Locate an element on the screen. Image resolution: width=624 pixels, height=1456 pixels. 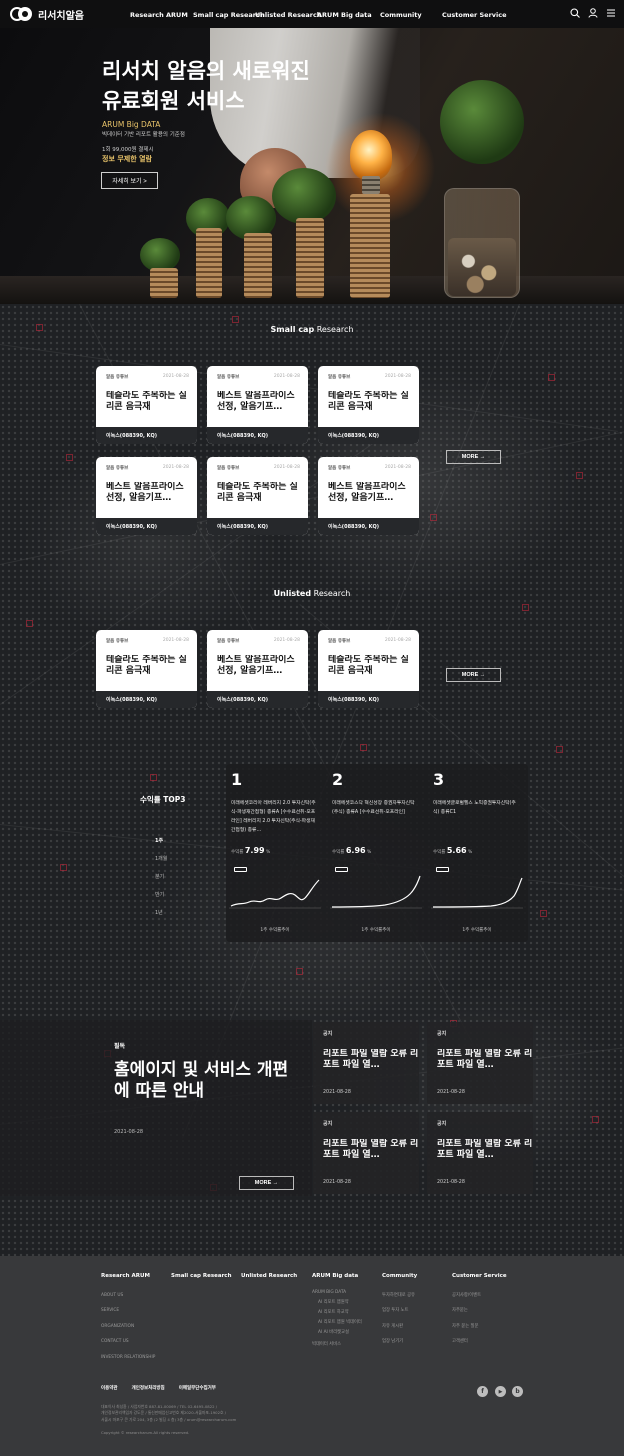
footer-link: INVESTOR RELATIONSHIP is located at coordinates (128, 1357).